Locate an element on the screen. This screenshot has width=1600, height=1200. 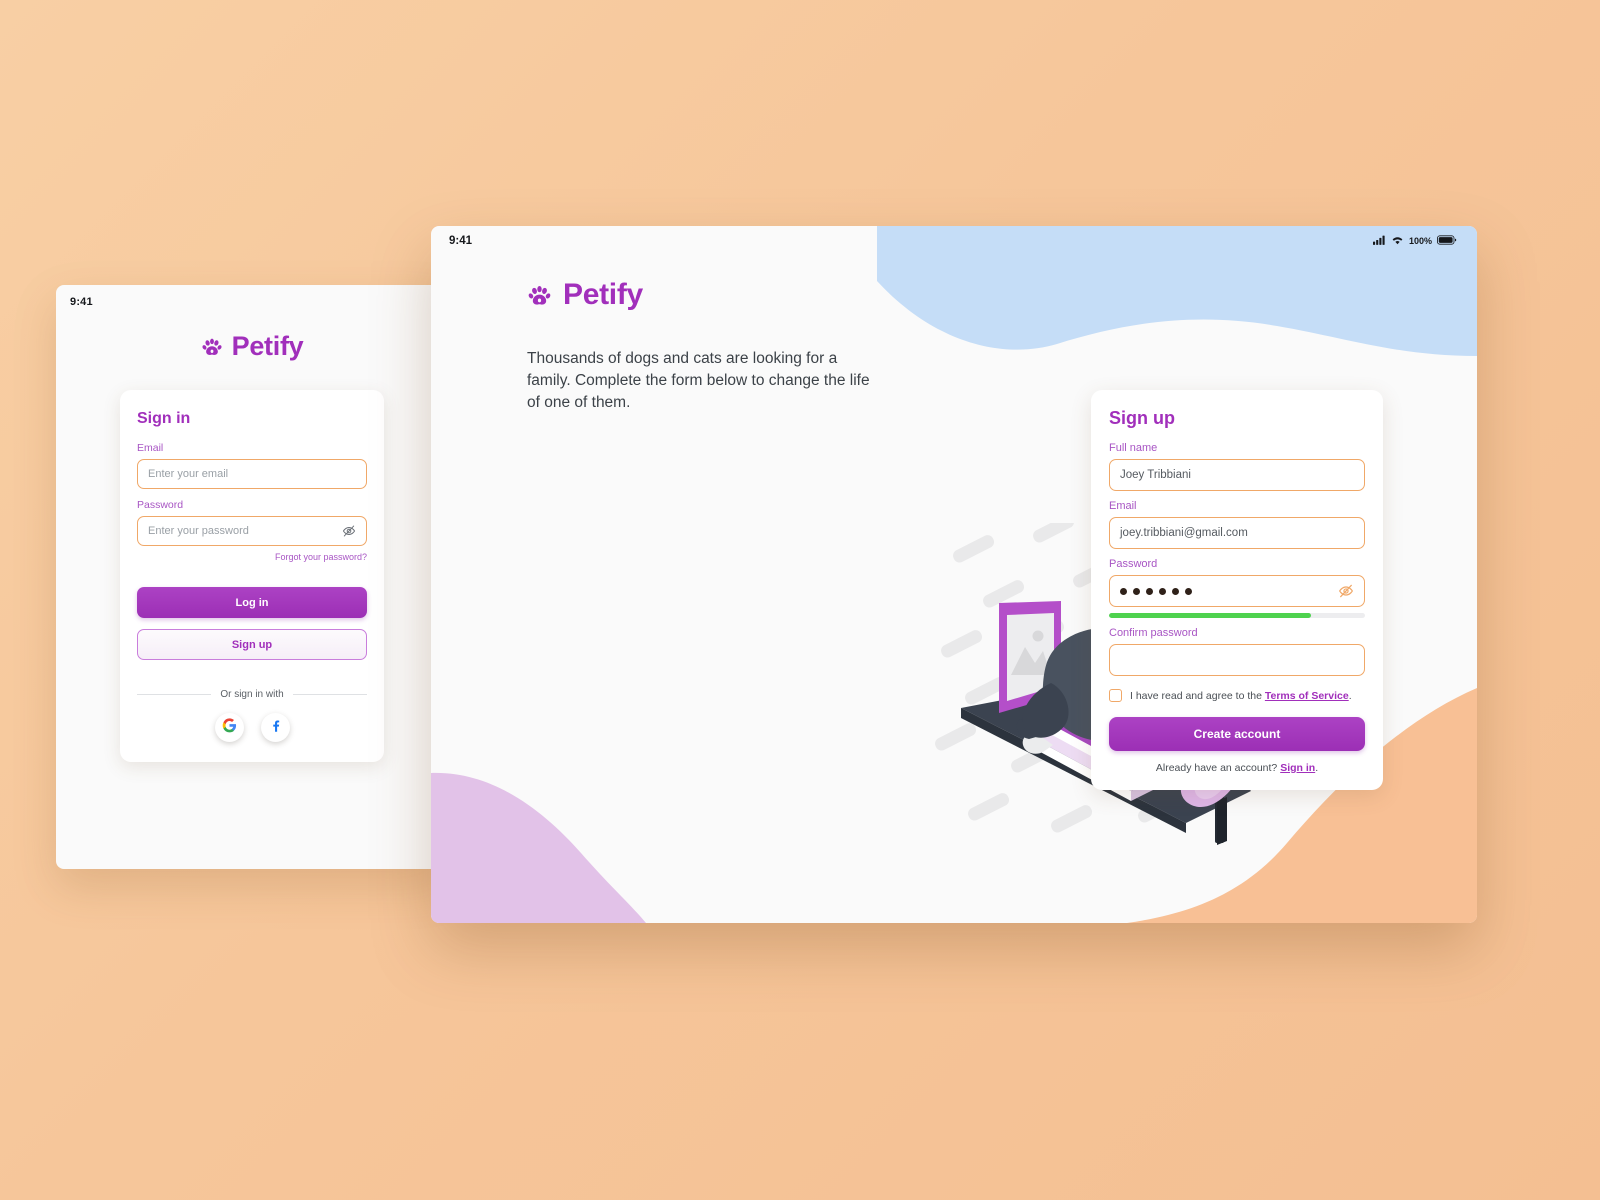
signin-password-label: Password is located at coordinates (160, 505).